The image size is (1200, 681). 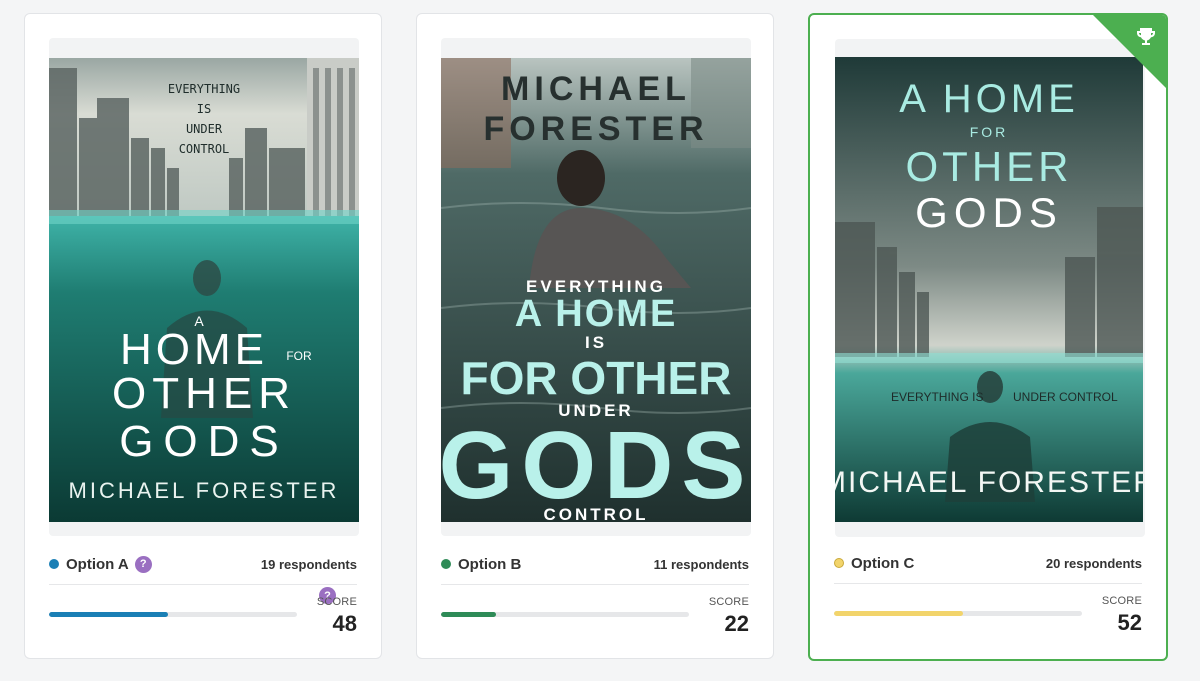 I want to click on cover-line-2: A HOME, so click(x=596, y=314).